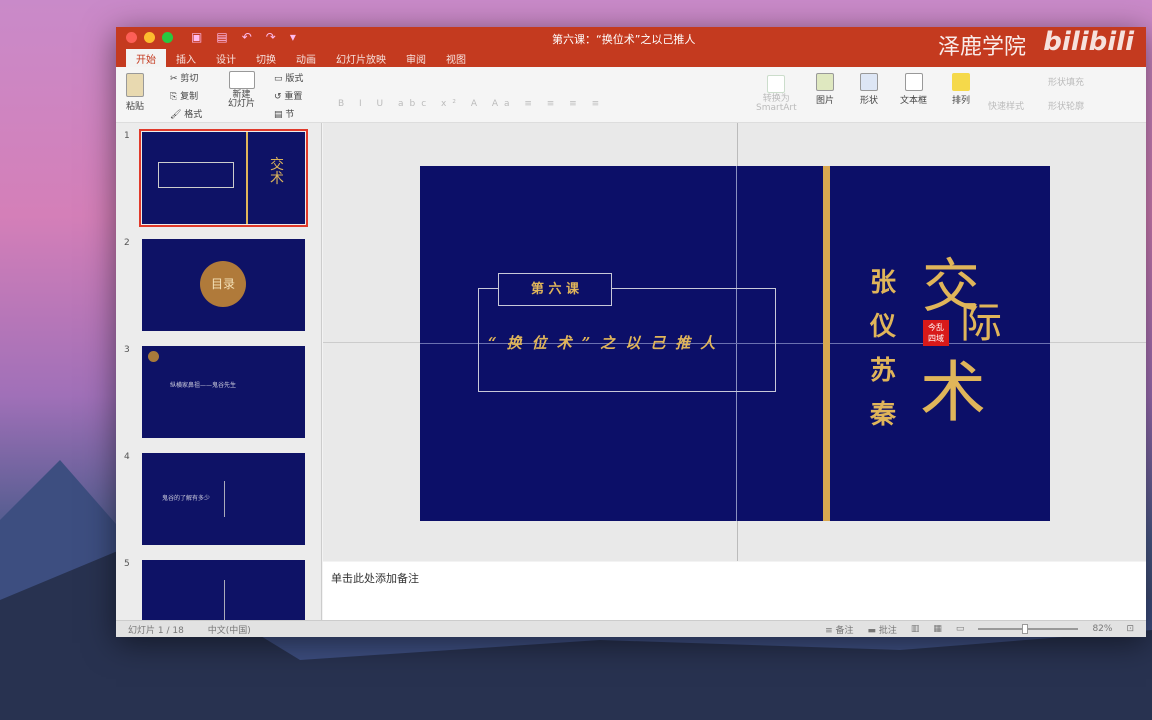  I want to click on title-char-ji: 际, so click(981, 323).